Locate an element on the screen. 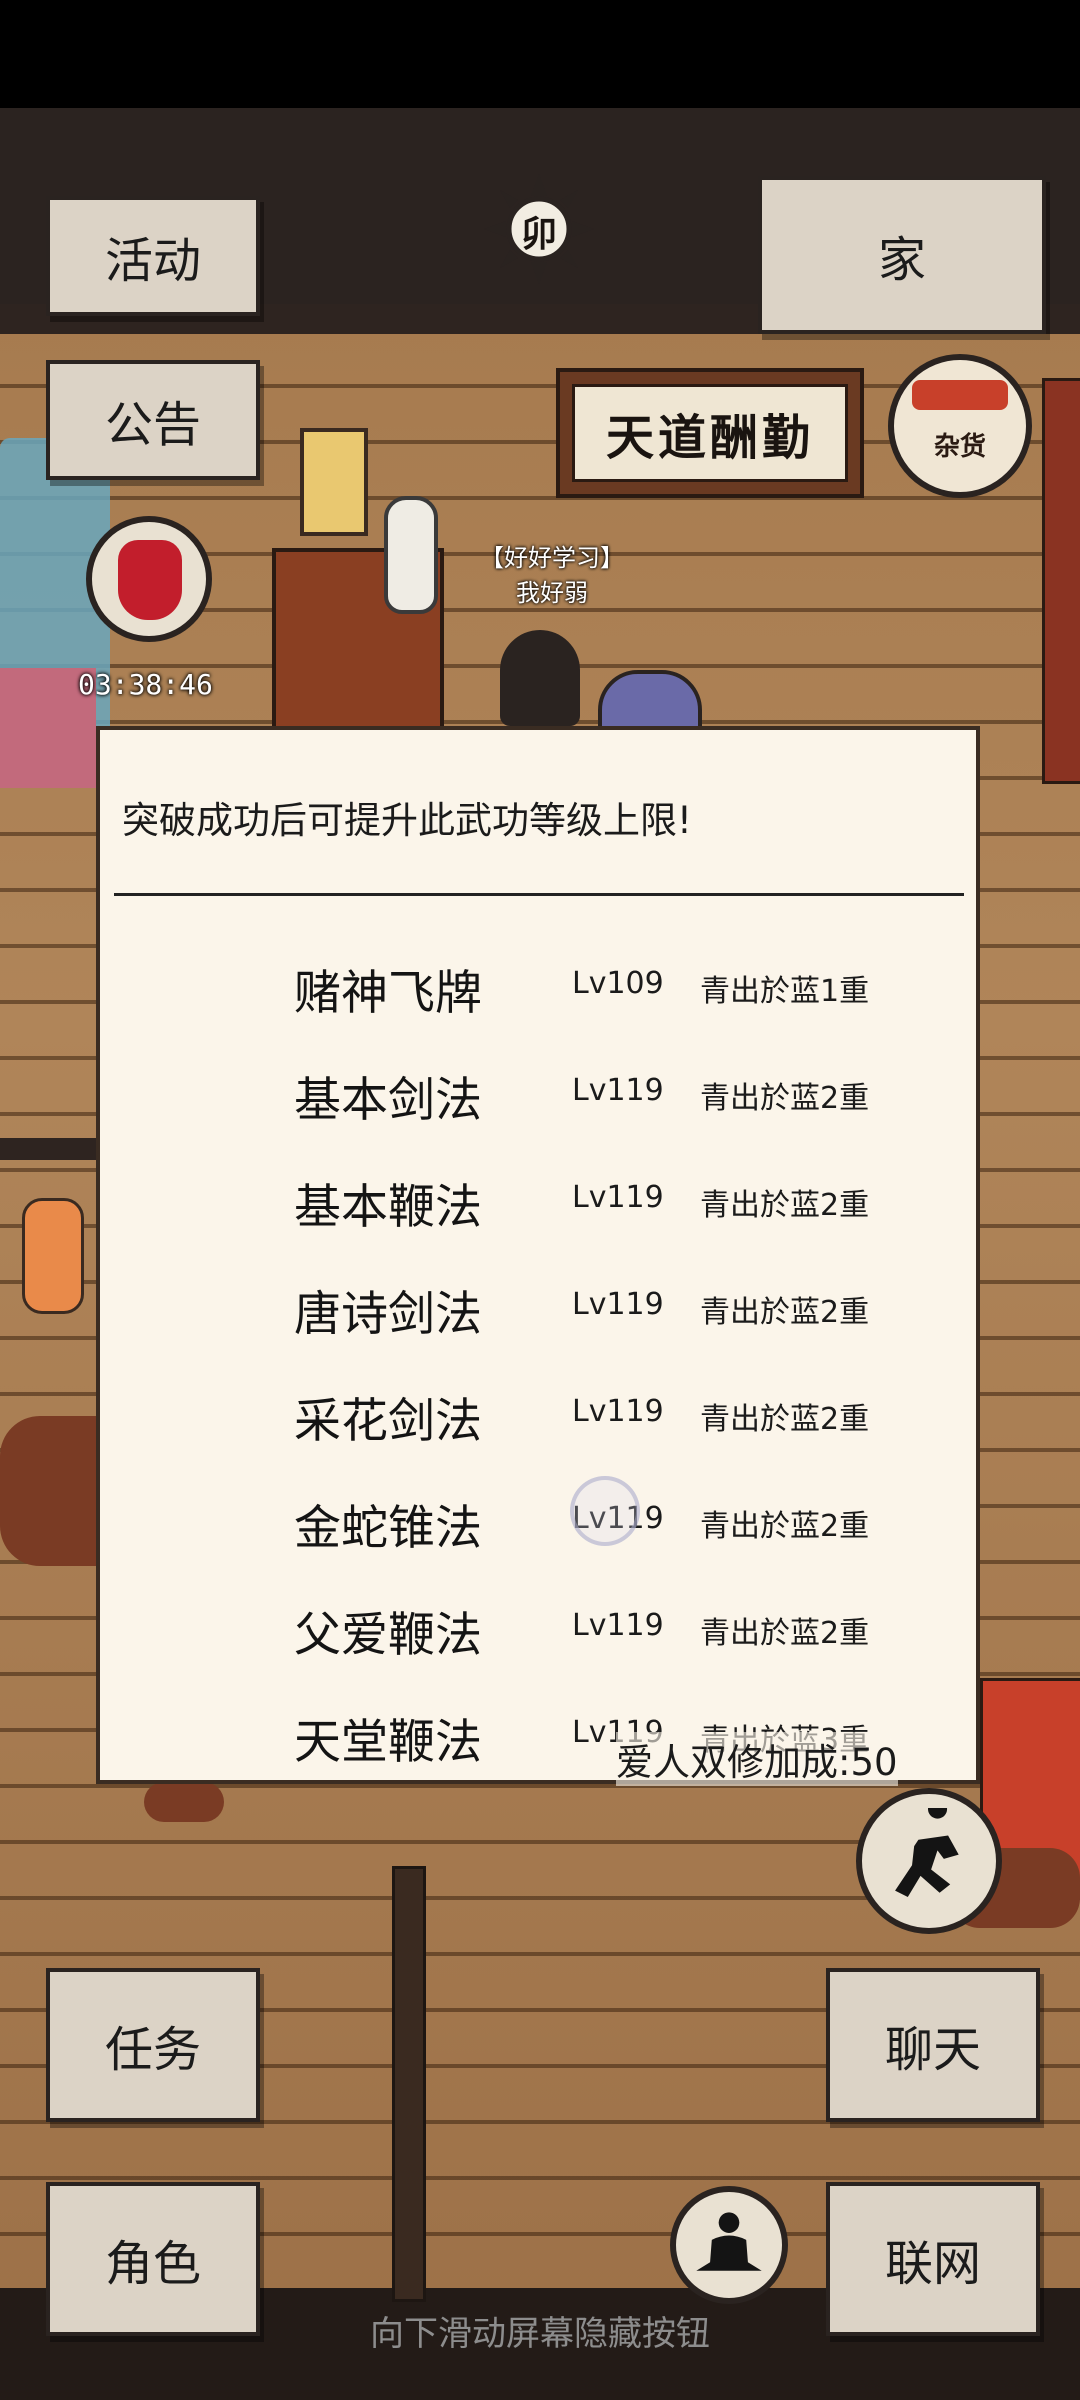 Image resolution: width=1080 pixels, height=2400 pixels. red-pouch-icon is located at coordinates (149, 579).